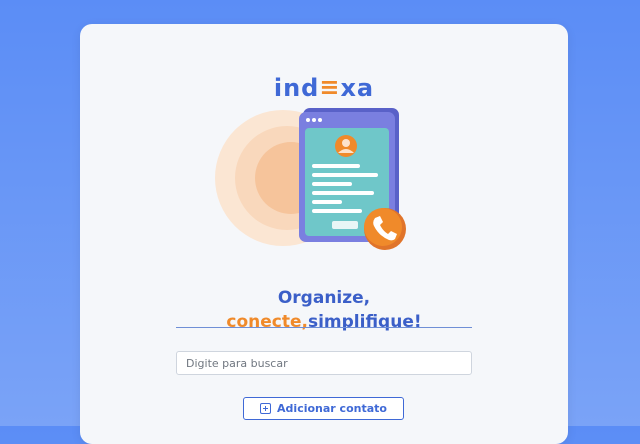 This screenshot has width=640, height=444. Describe the element at coordinates (330, 87) in the screenshot. I see `logo-e-mark: ≡` at that location.